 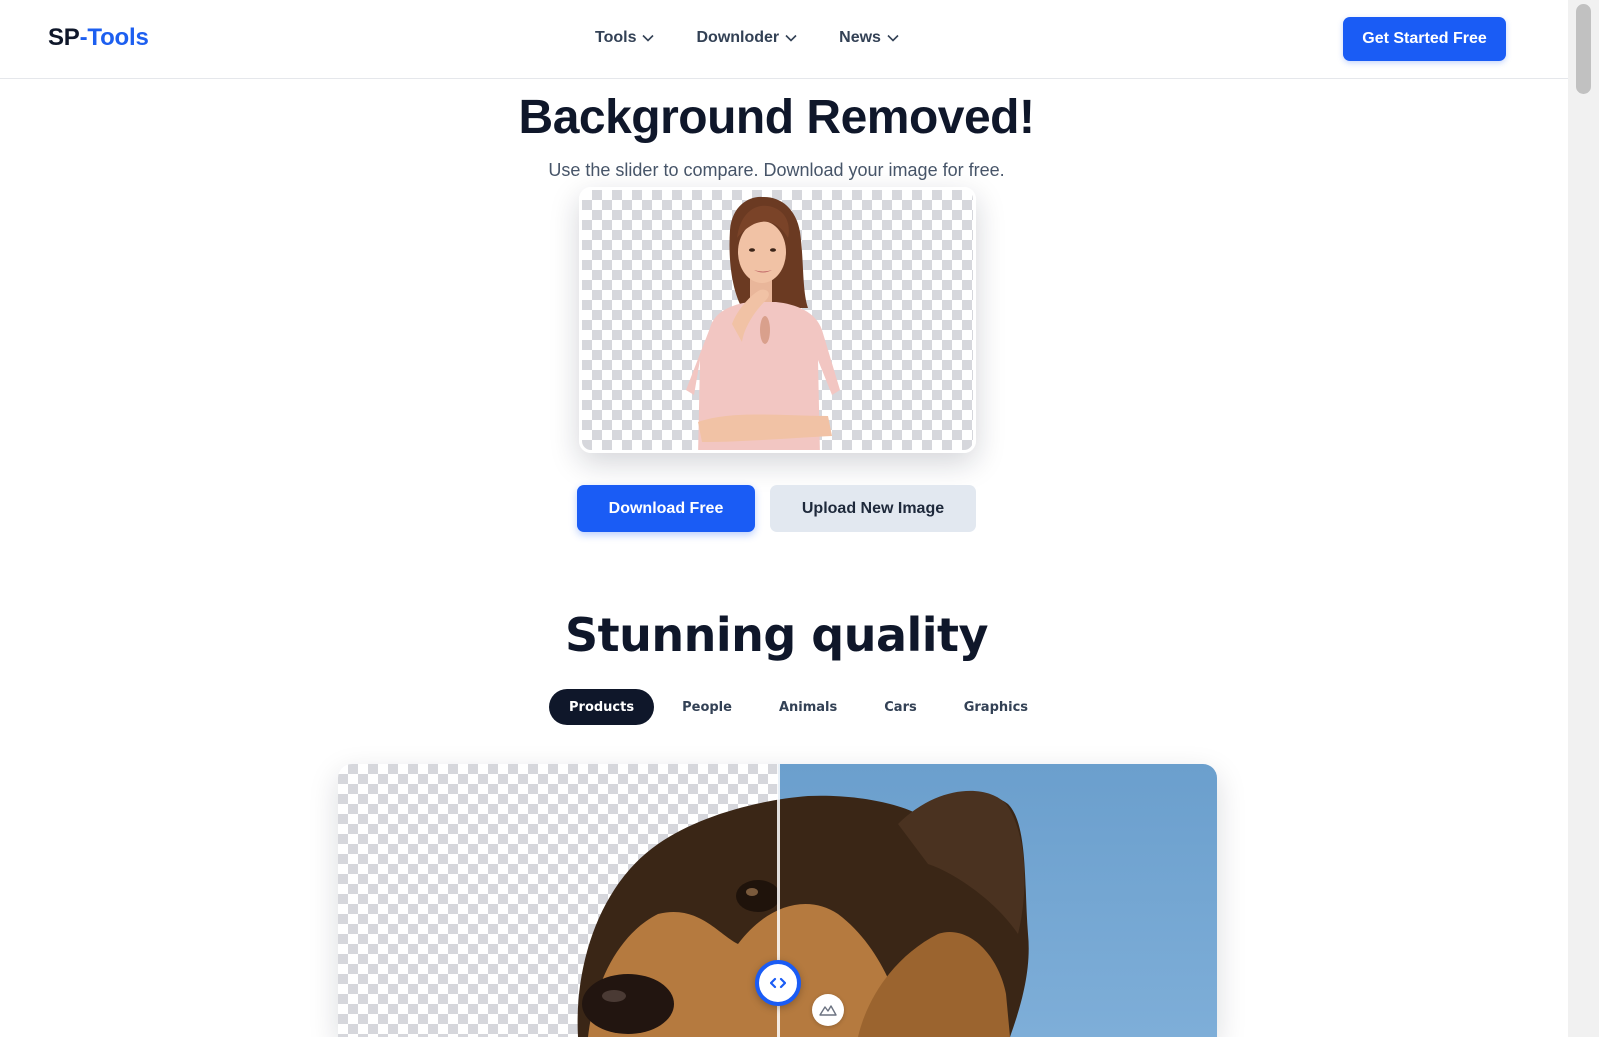 What do you see at coordinates (873, 508) in the screenshot?
I see `upload-new-image-button: Upload New Image` at bounding box center [873, 508].